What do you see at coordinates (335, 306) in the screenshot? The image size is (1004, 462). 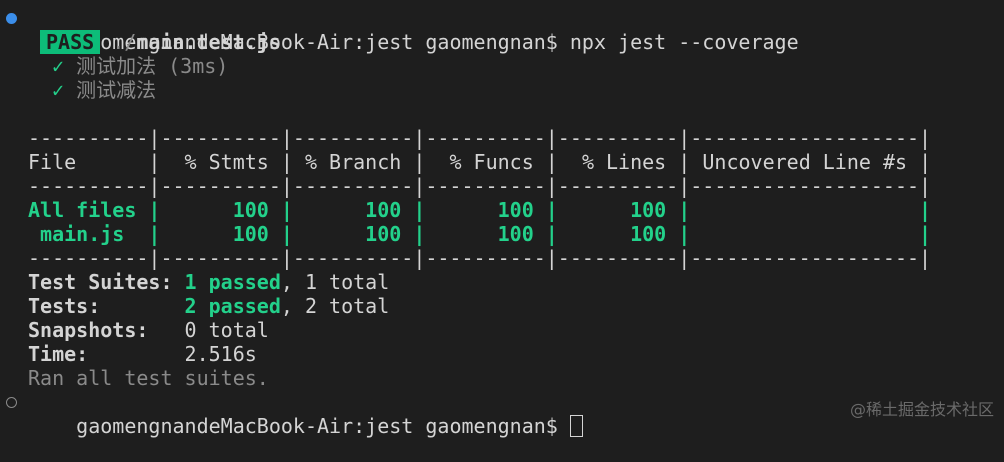 I see `summary-total: , 2 total` at bounding box center [335, 306].